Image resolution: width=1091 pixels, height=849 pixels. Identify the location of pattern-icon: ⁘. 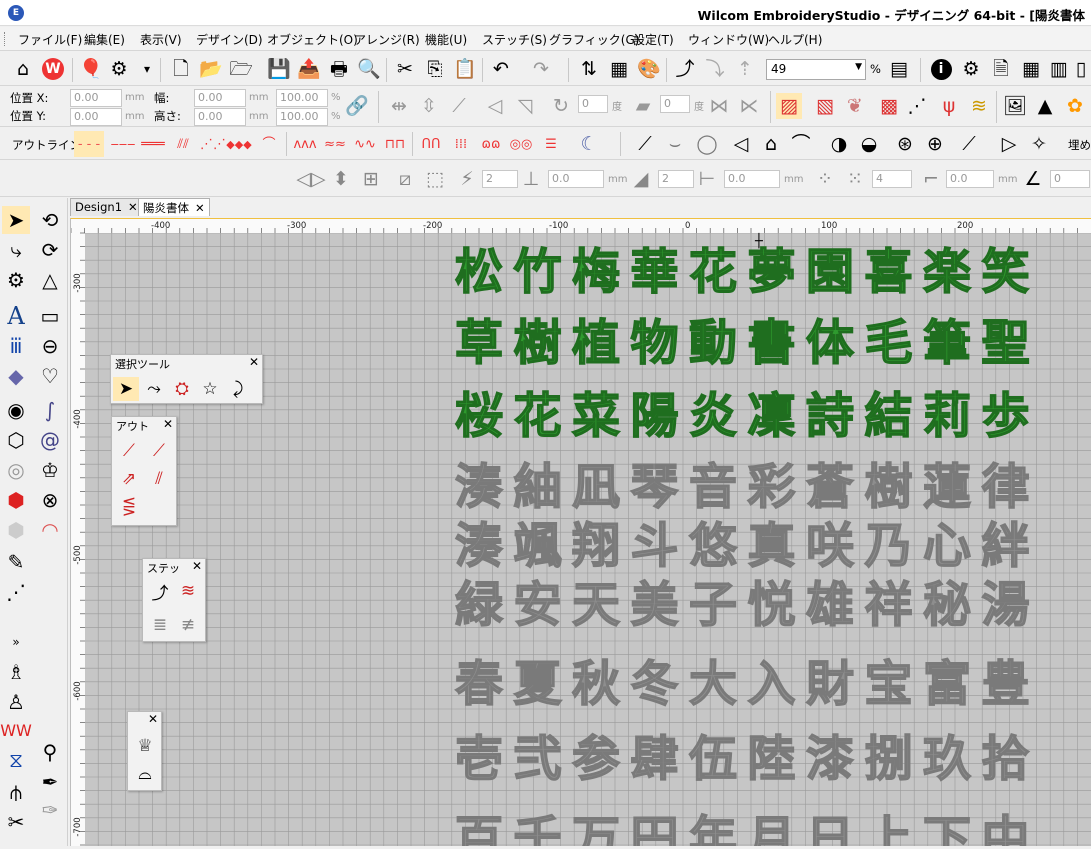
(825, 179).